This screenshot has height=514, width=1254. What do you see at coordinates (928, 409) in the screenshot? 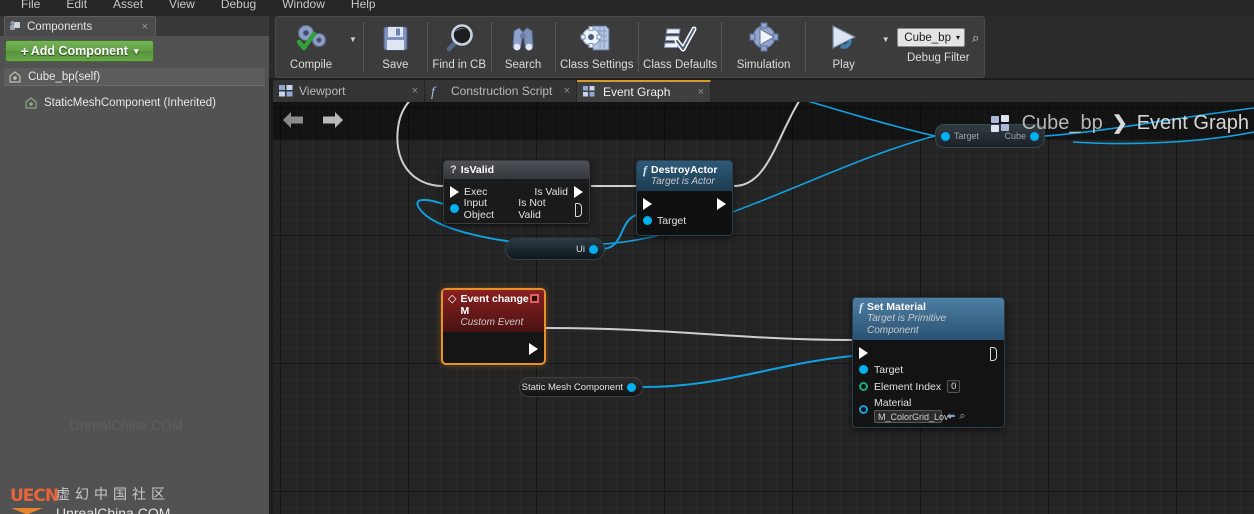
I see `node-set-material-row-material: Material M_ColorGrid_Lov ▾ ⬅ ⌕` at bounding box center [928, 409].